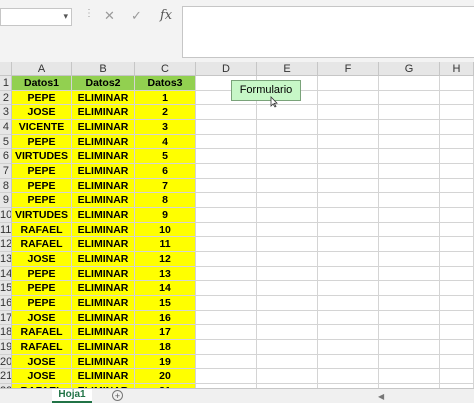 The image size is (474, 403). I want to click on select-all-corner, so click(6, 69).